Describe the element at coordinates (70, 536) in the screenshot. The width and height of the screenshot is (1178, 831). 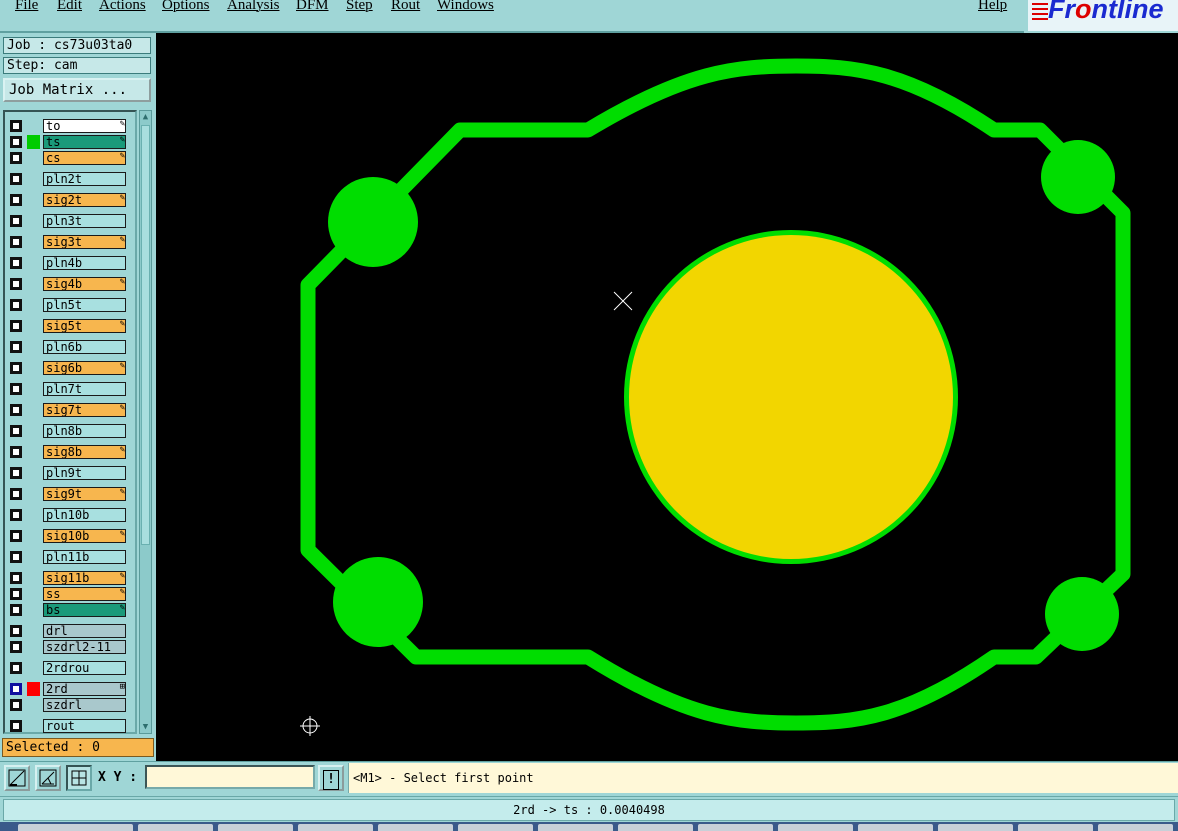
I see `layer-row-sig10b: sig10b ✎` at that location.